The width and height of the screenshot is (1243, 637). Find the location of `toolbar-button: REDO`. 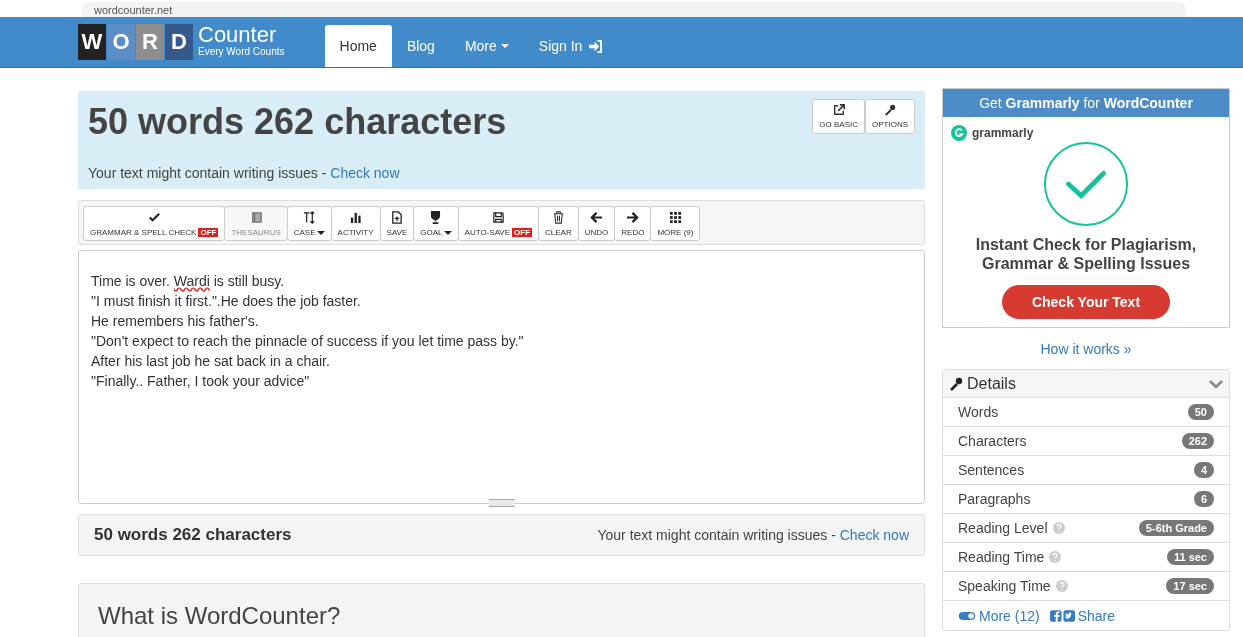

toolbar-button: REDO is located at coordinates (633, 223).